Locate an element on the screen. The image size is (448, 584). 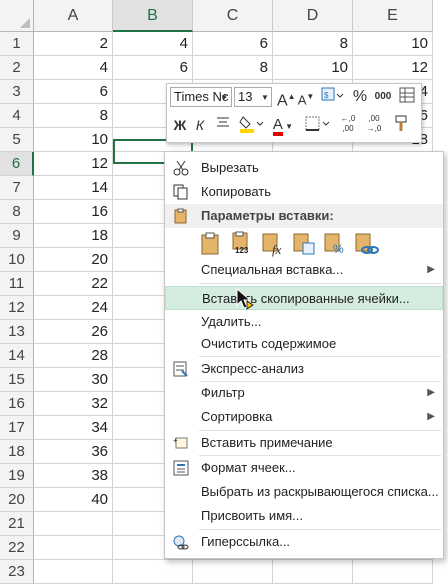
row-header-1: 1 is located at coordinates (17, 44).